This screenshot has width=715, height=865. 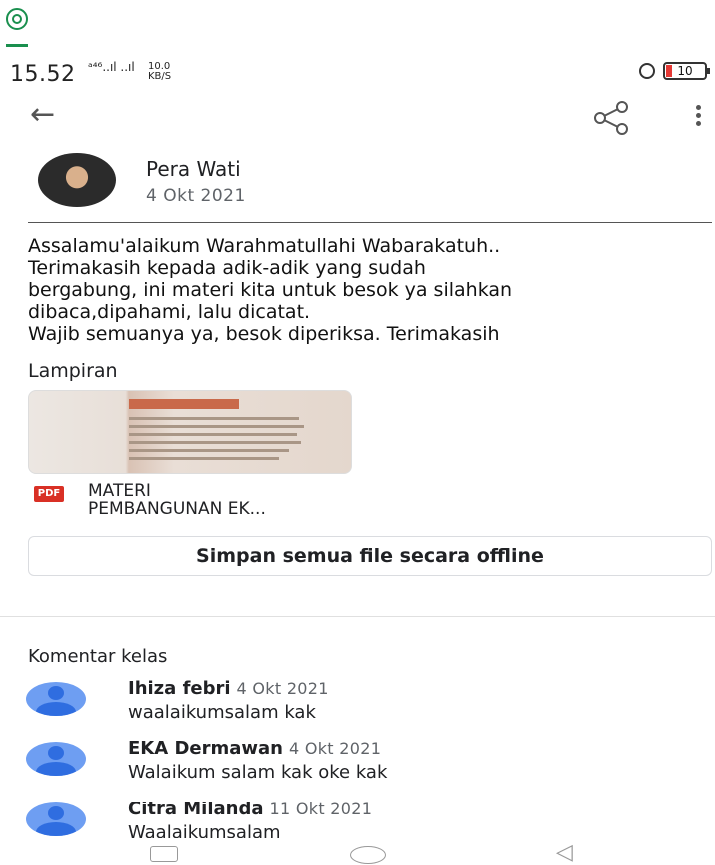 I want to click on comment-author-name: Ihiza febri, so click(x=179, y=688).